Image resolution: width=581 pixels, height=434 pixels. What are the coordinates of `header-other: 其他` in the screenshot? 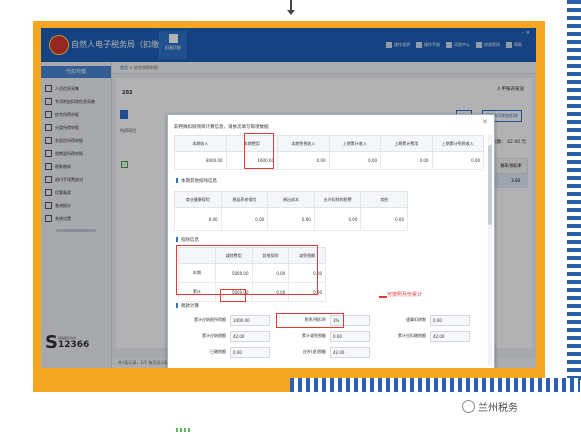 It's located at (384, 199).